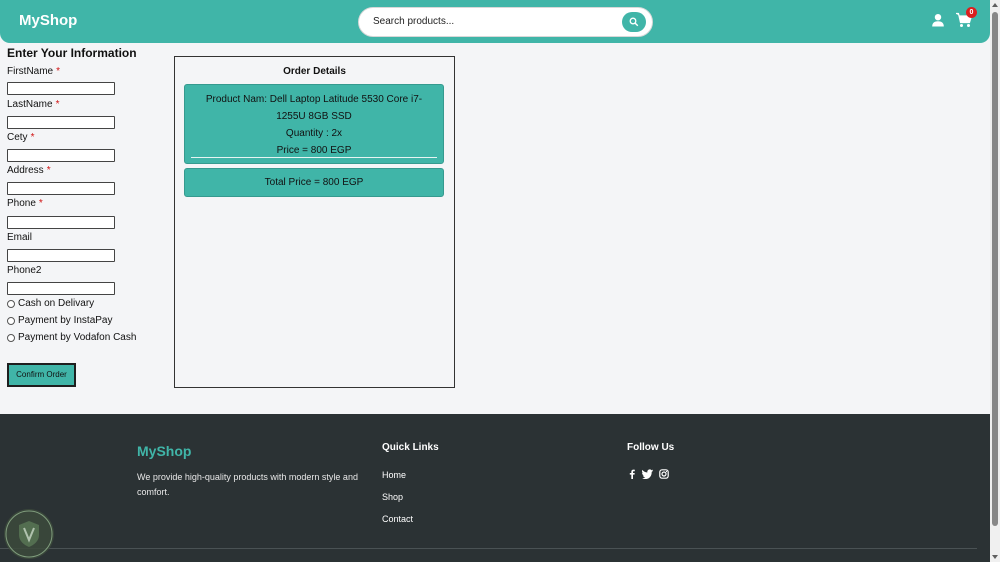  What do you see at coordinates (410, 447) in the screenshot?
I see `quick-links-heading: Quick Links` at bounding box center [410, 447].